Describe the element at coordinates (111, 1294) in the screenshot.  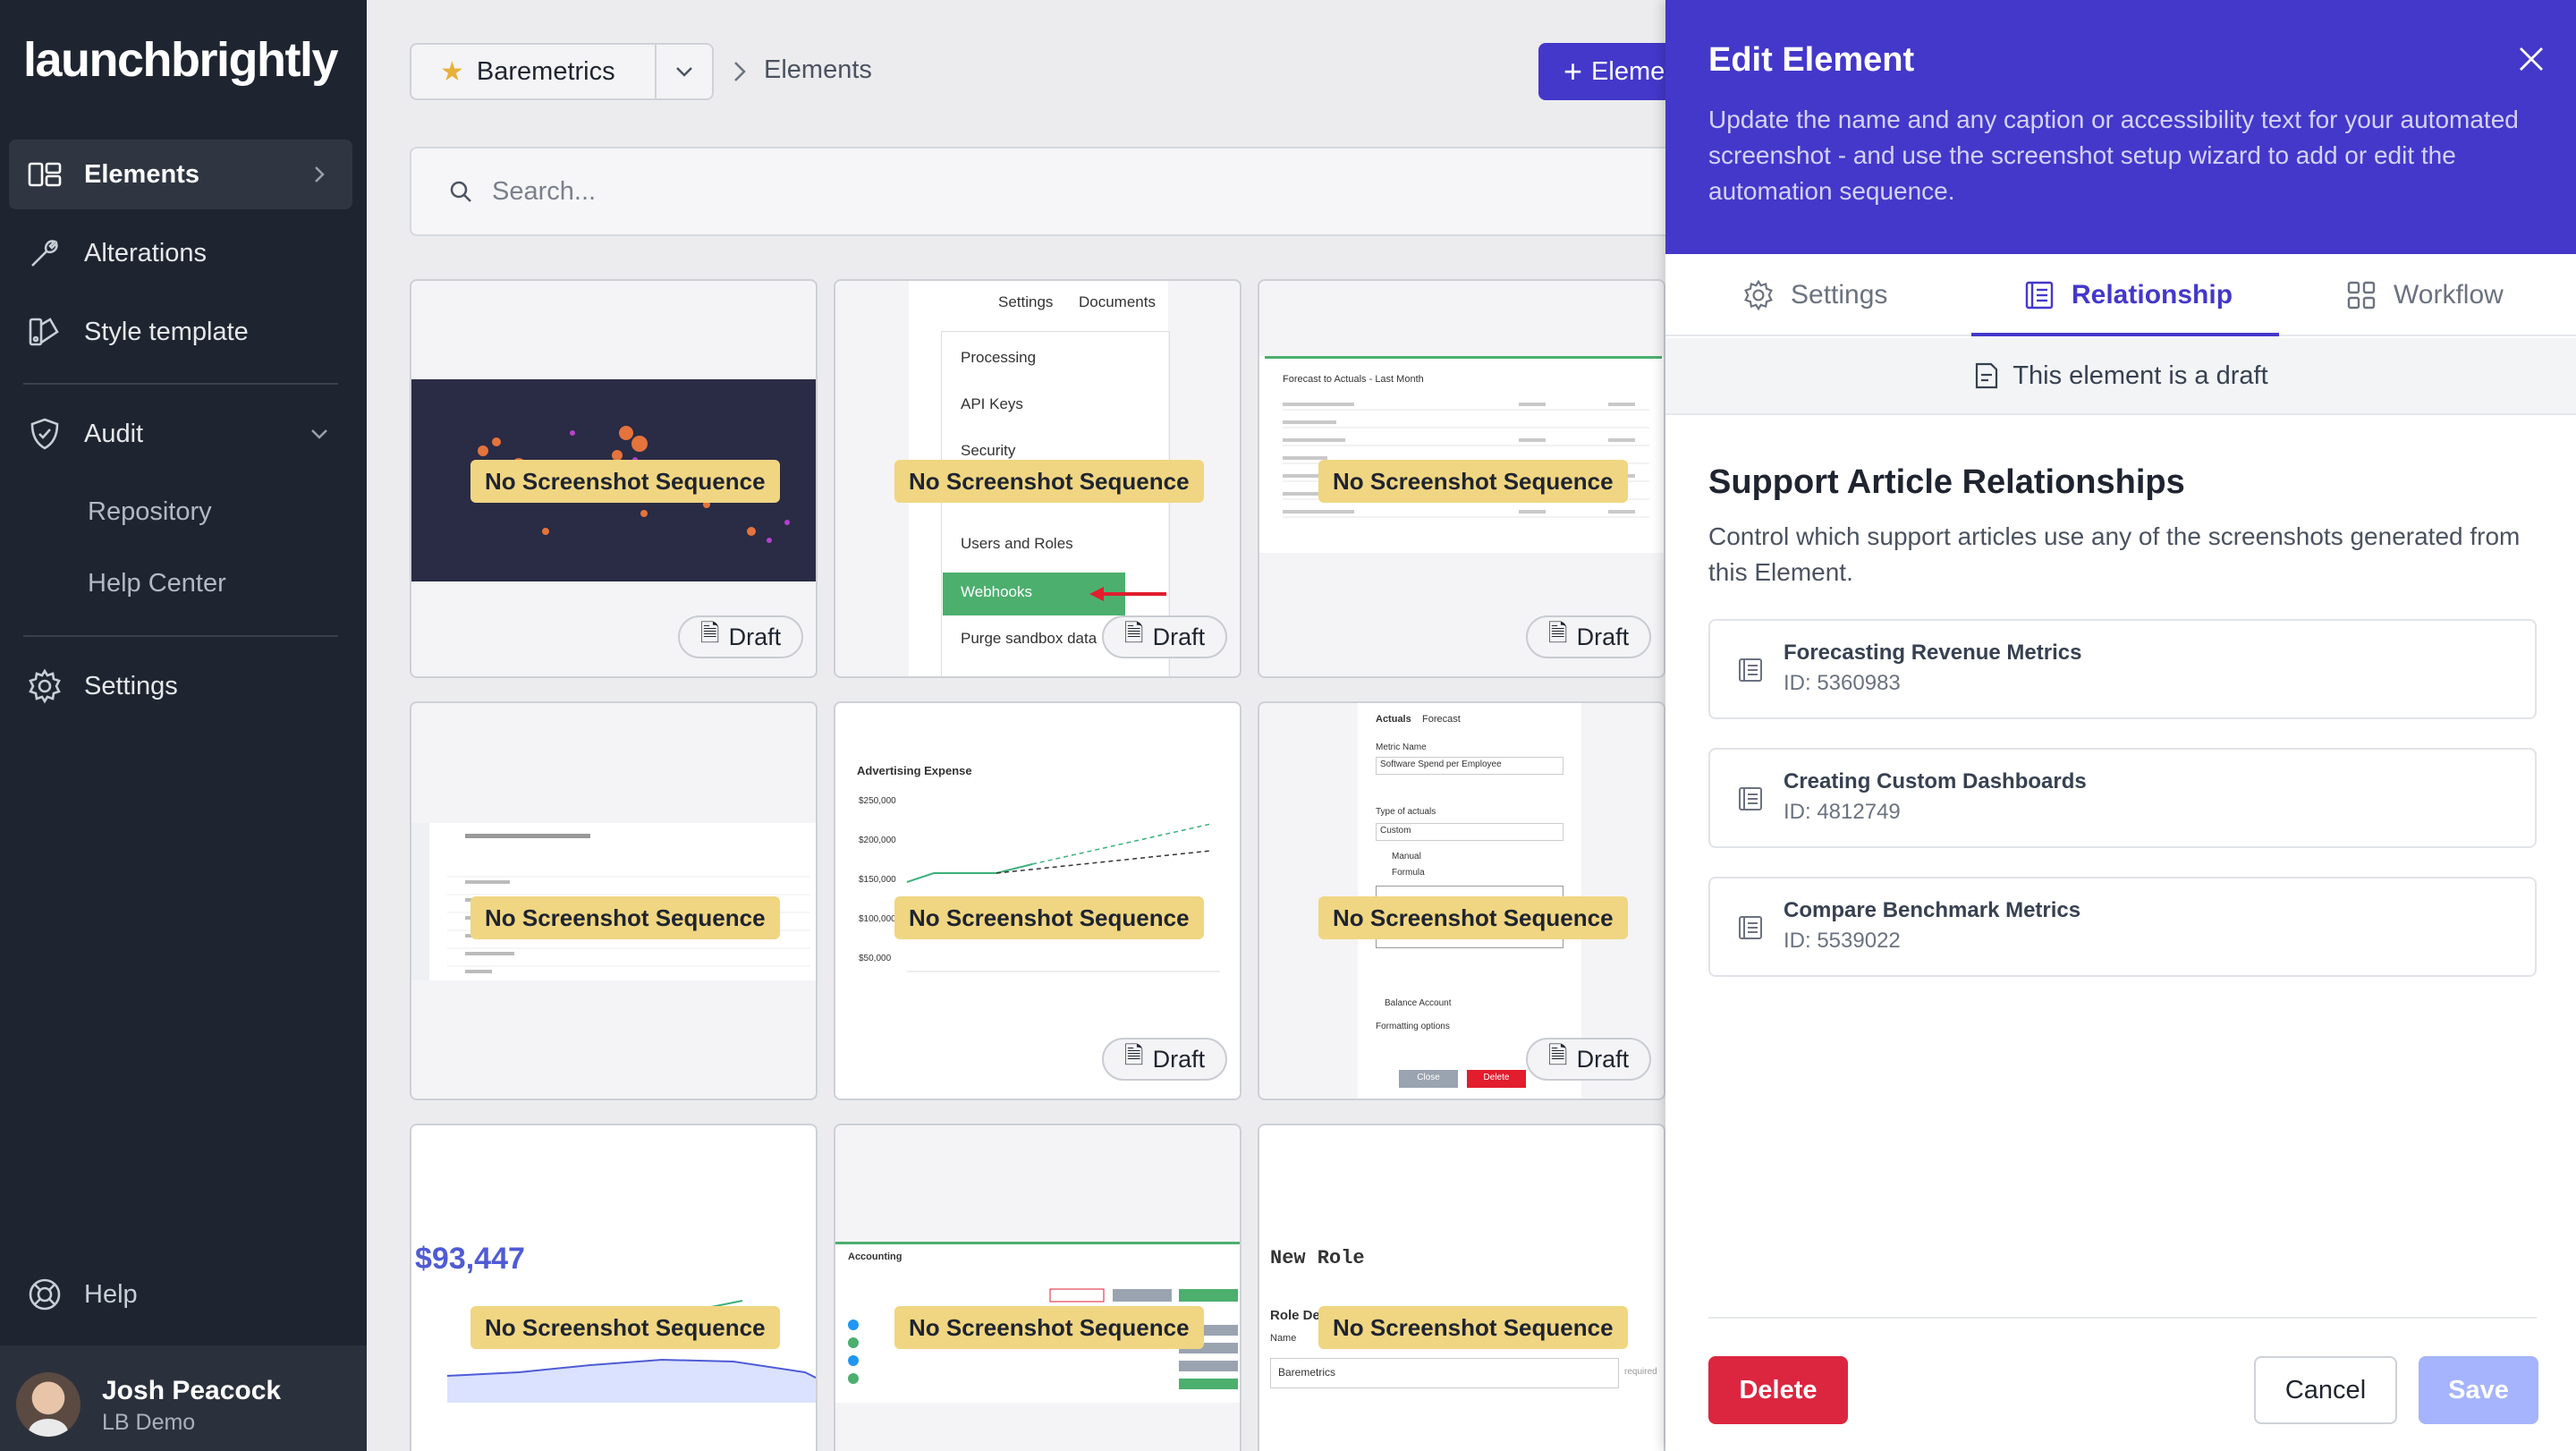
I see `help-label: Help` at that location.